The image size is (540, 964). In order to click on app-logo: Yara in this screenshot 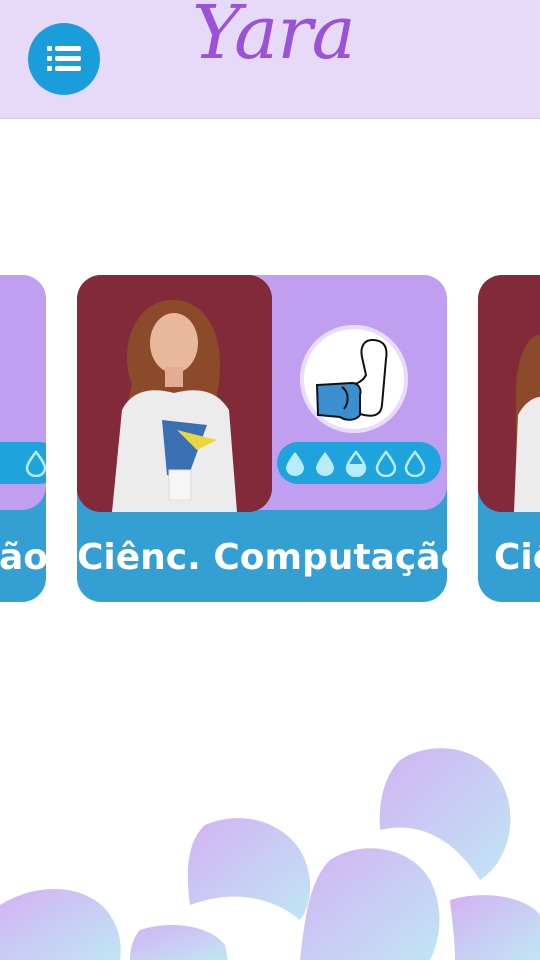, I will do `click(274, 38)`.